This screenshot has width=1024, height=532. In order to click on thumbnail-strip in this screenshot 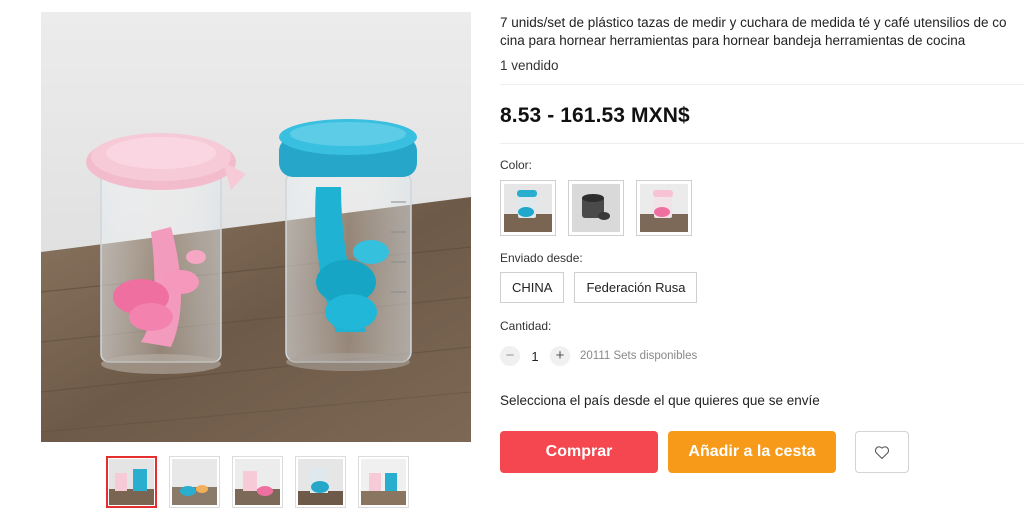, I will do `click(257, 482)`.